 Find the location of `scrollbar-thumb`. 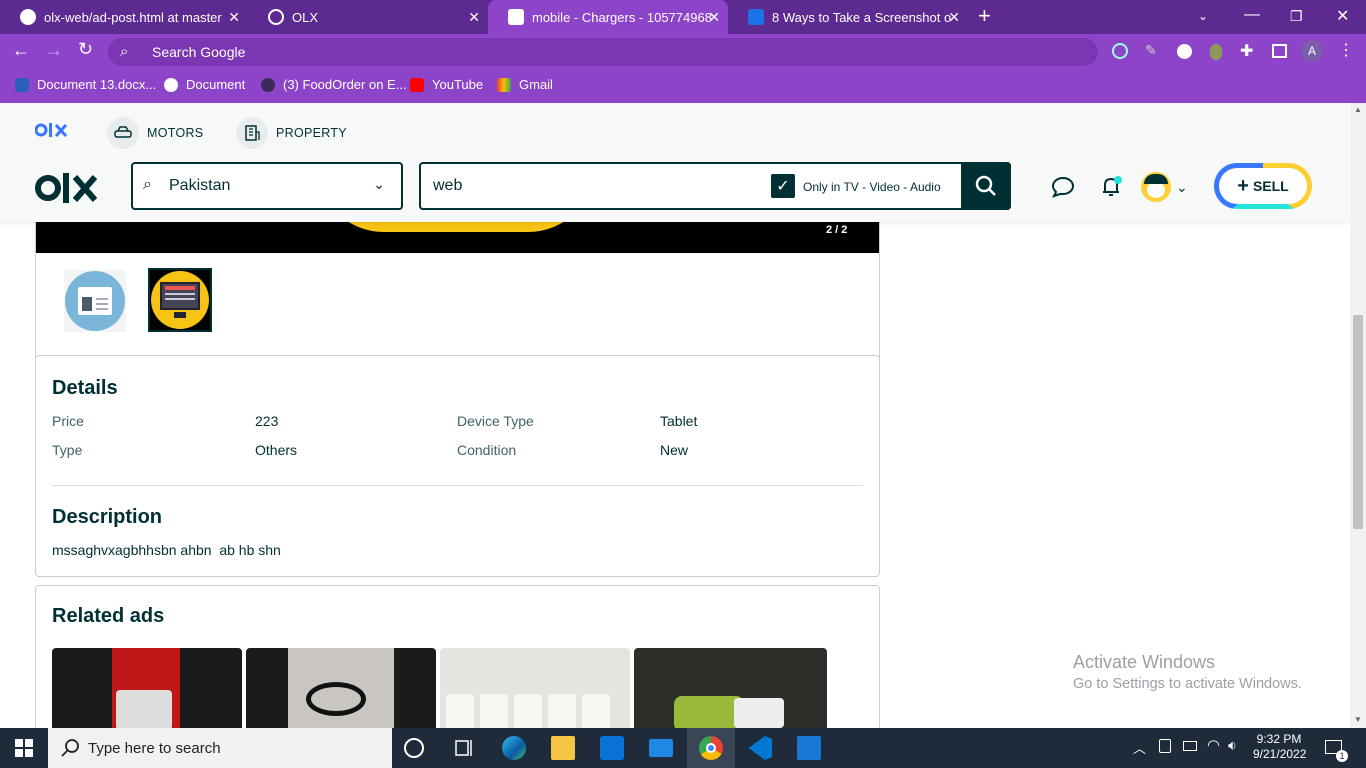

scrollbar-thumb is located at coordinates (1358, 422).